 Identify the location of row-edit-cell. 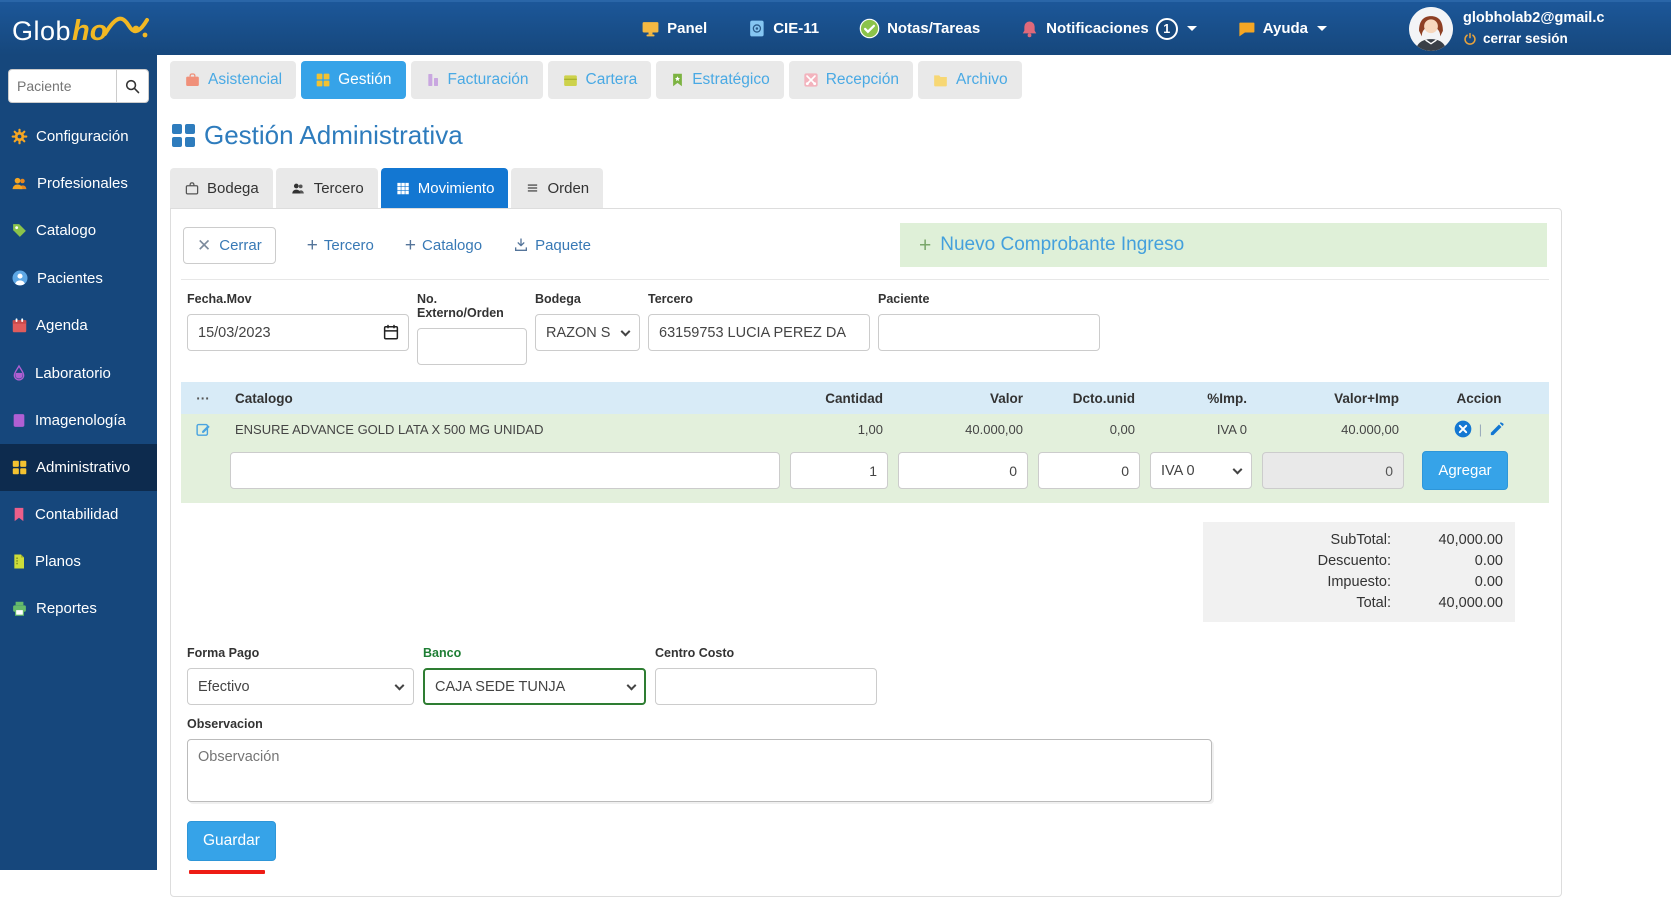
(203, 429).